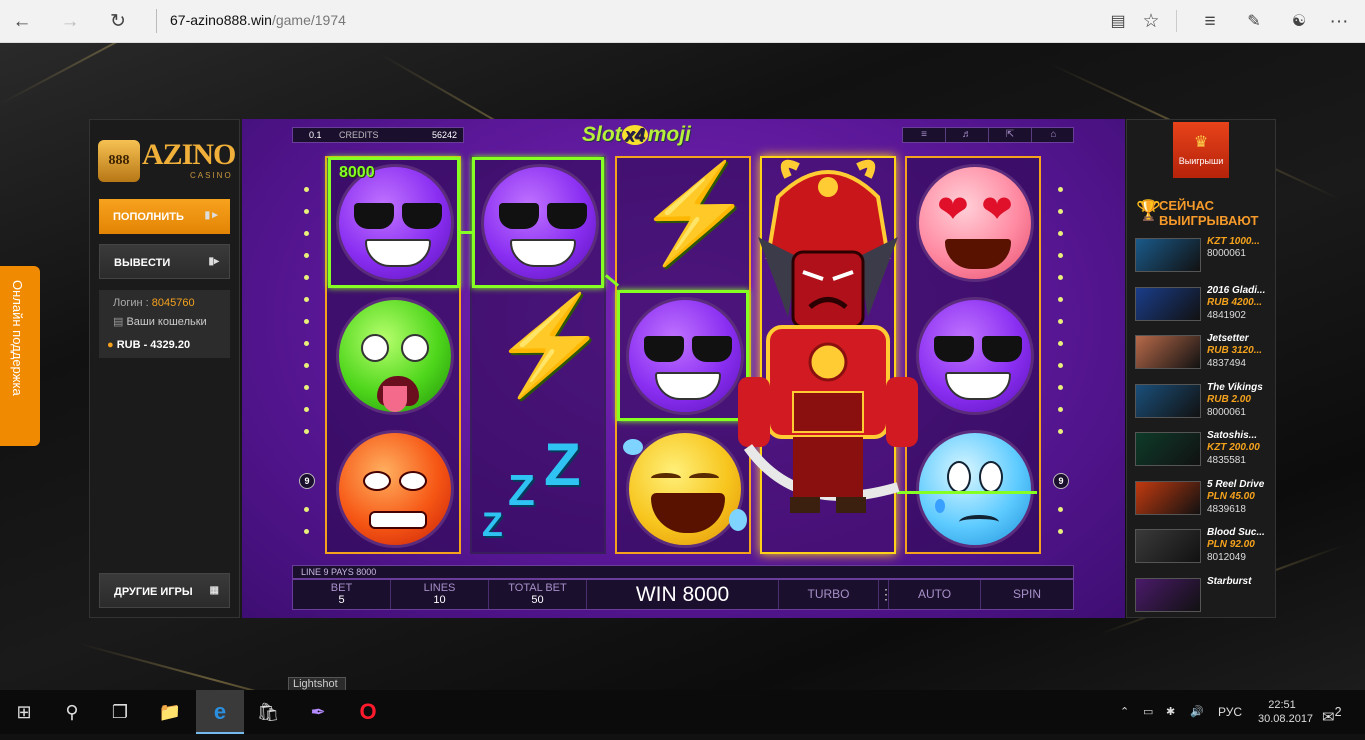  Describe the element at coordinates (318, 712) in the screenshot. I see `lightshot-icon: ✒` at that location.